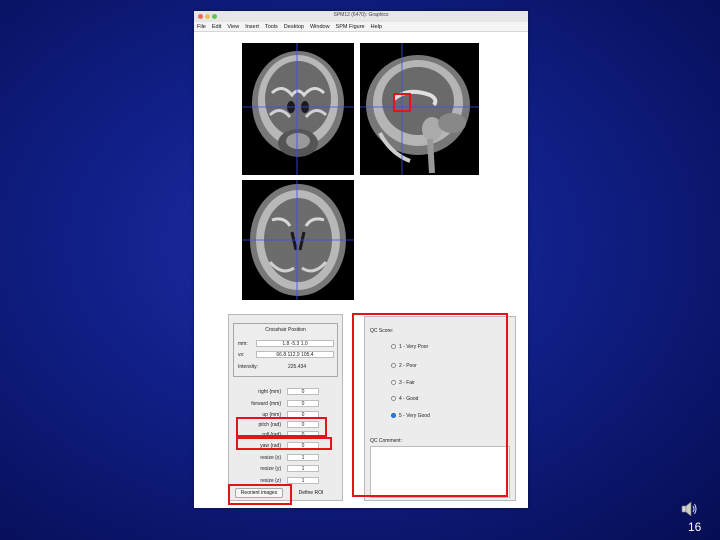 This screenshot has width=720, height=540. I want to click on coronal-view-image, so click(298, 109).